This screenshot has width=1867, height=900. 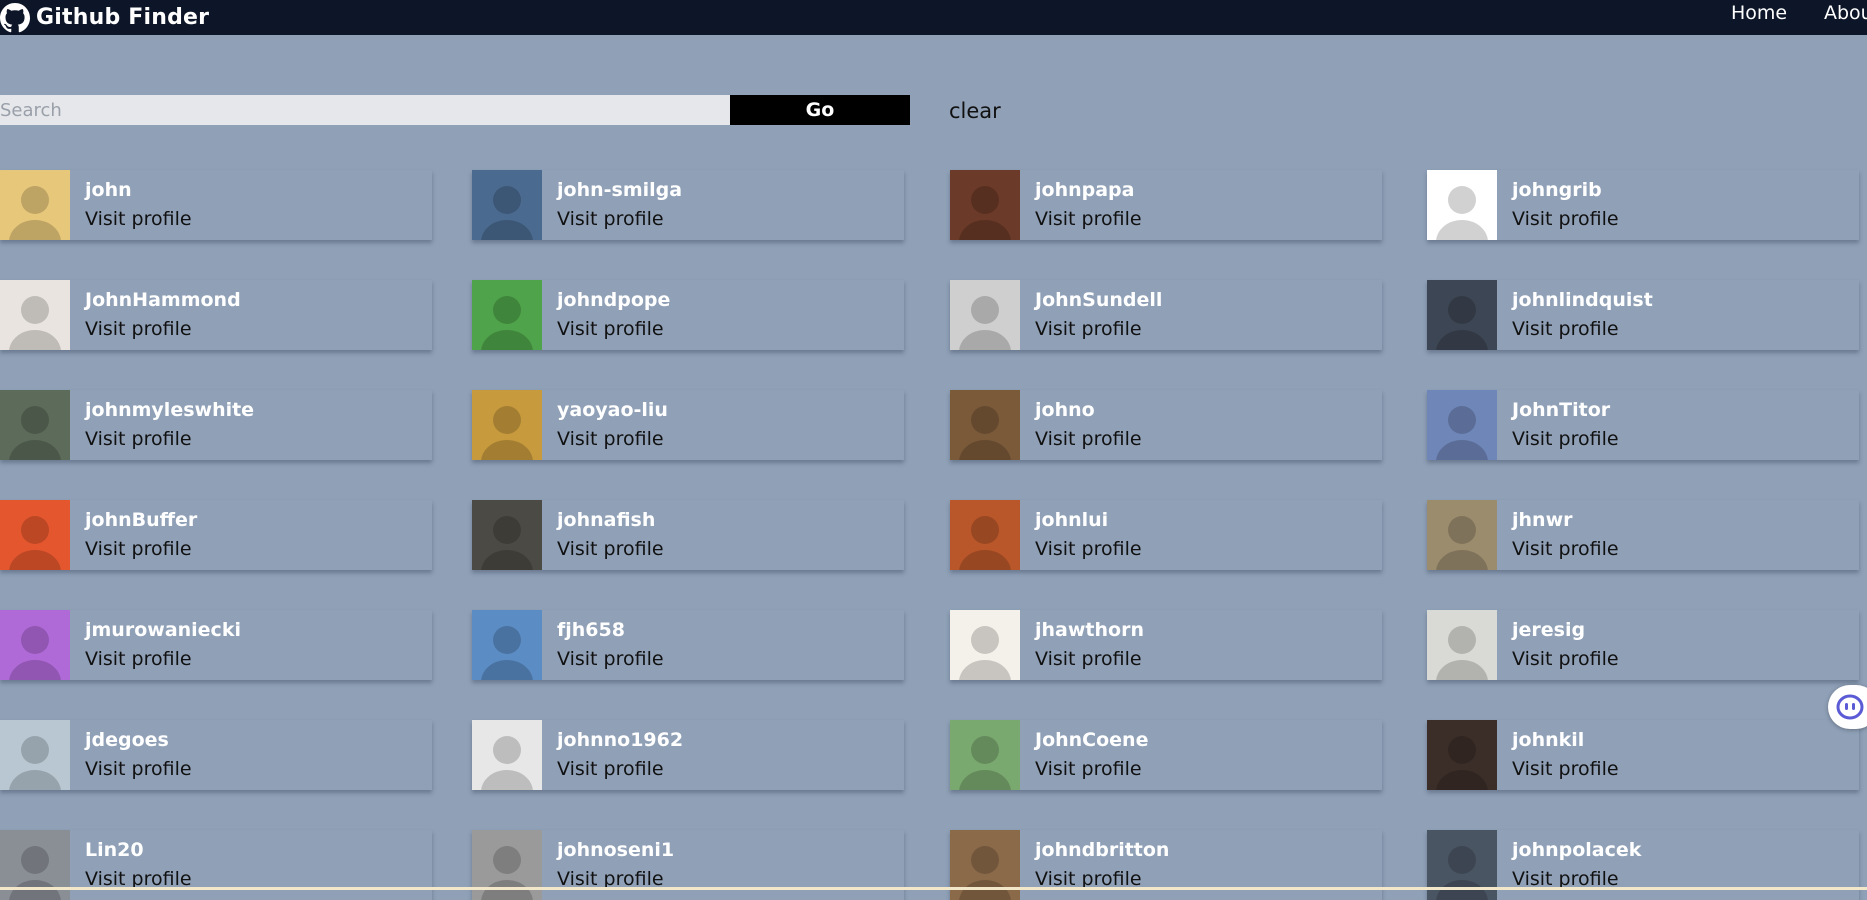 What do you see at coordinates (1102, 850) in the screenshot?
I see `user-login: johndbritton` at bounding box center [1102, 850].